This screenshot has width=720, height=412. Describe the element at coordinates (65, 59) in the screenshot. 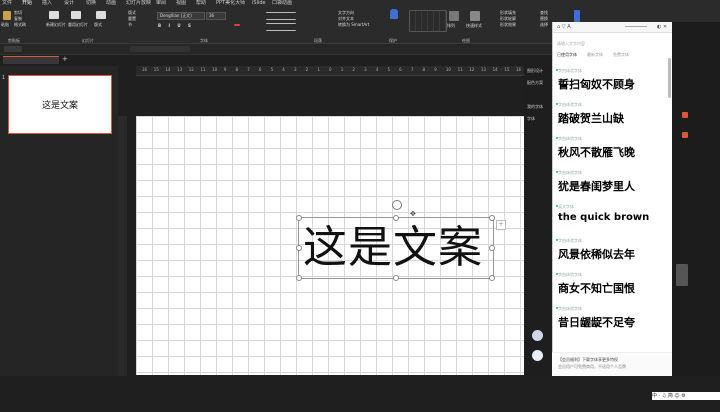

I see `new-tab-icon: +` at that location.